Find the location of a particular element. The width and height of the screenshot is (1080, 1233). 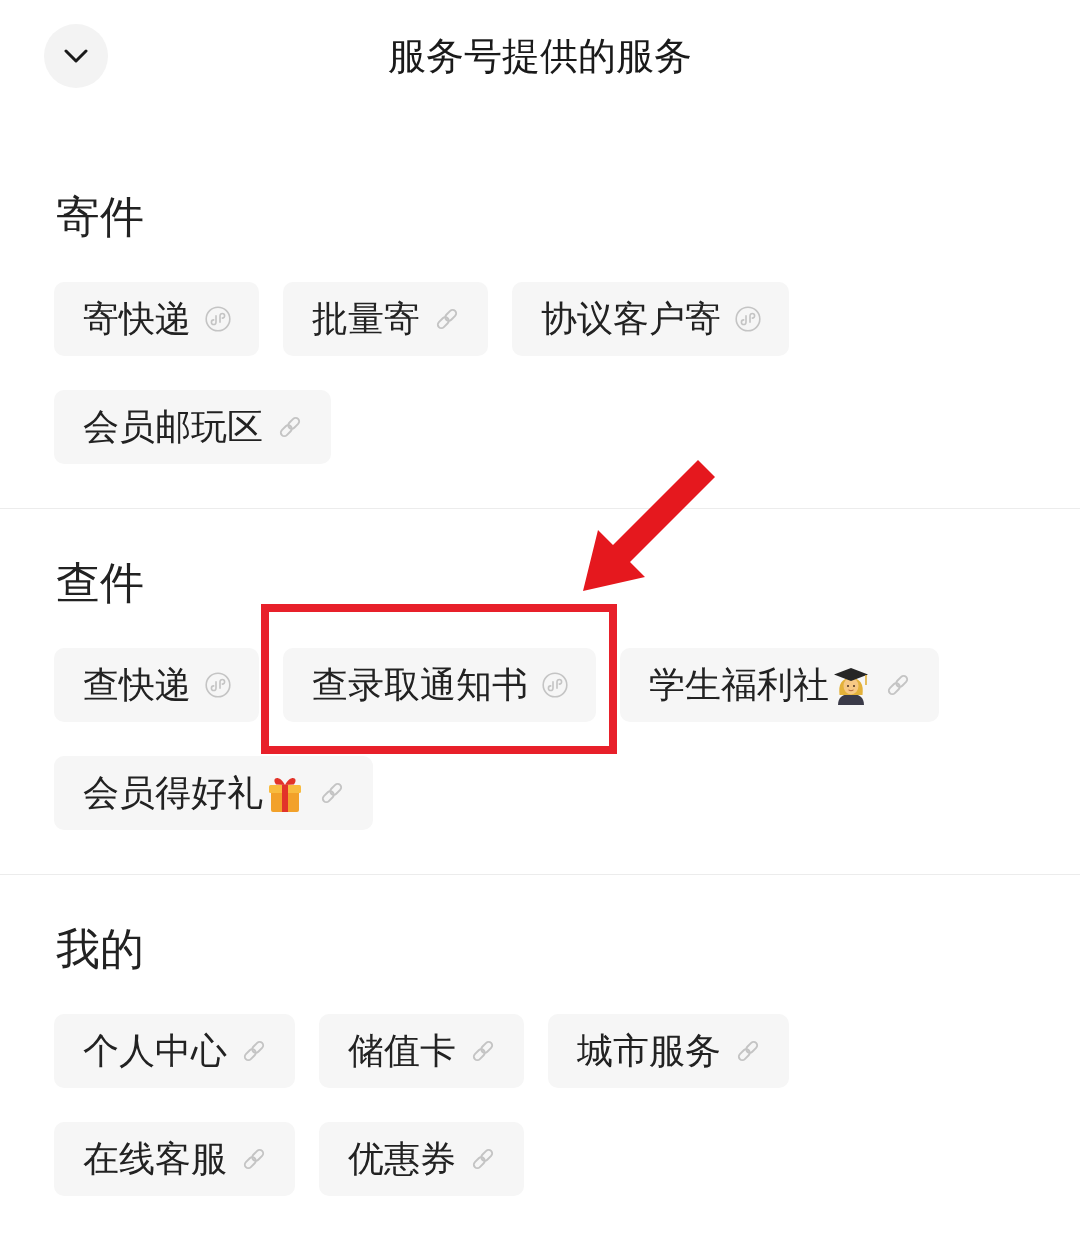

section-heading: 我的 is located at coordinates (100, 949).